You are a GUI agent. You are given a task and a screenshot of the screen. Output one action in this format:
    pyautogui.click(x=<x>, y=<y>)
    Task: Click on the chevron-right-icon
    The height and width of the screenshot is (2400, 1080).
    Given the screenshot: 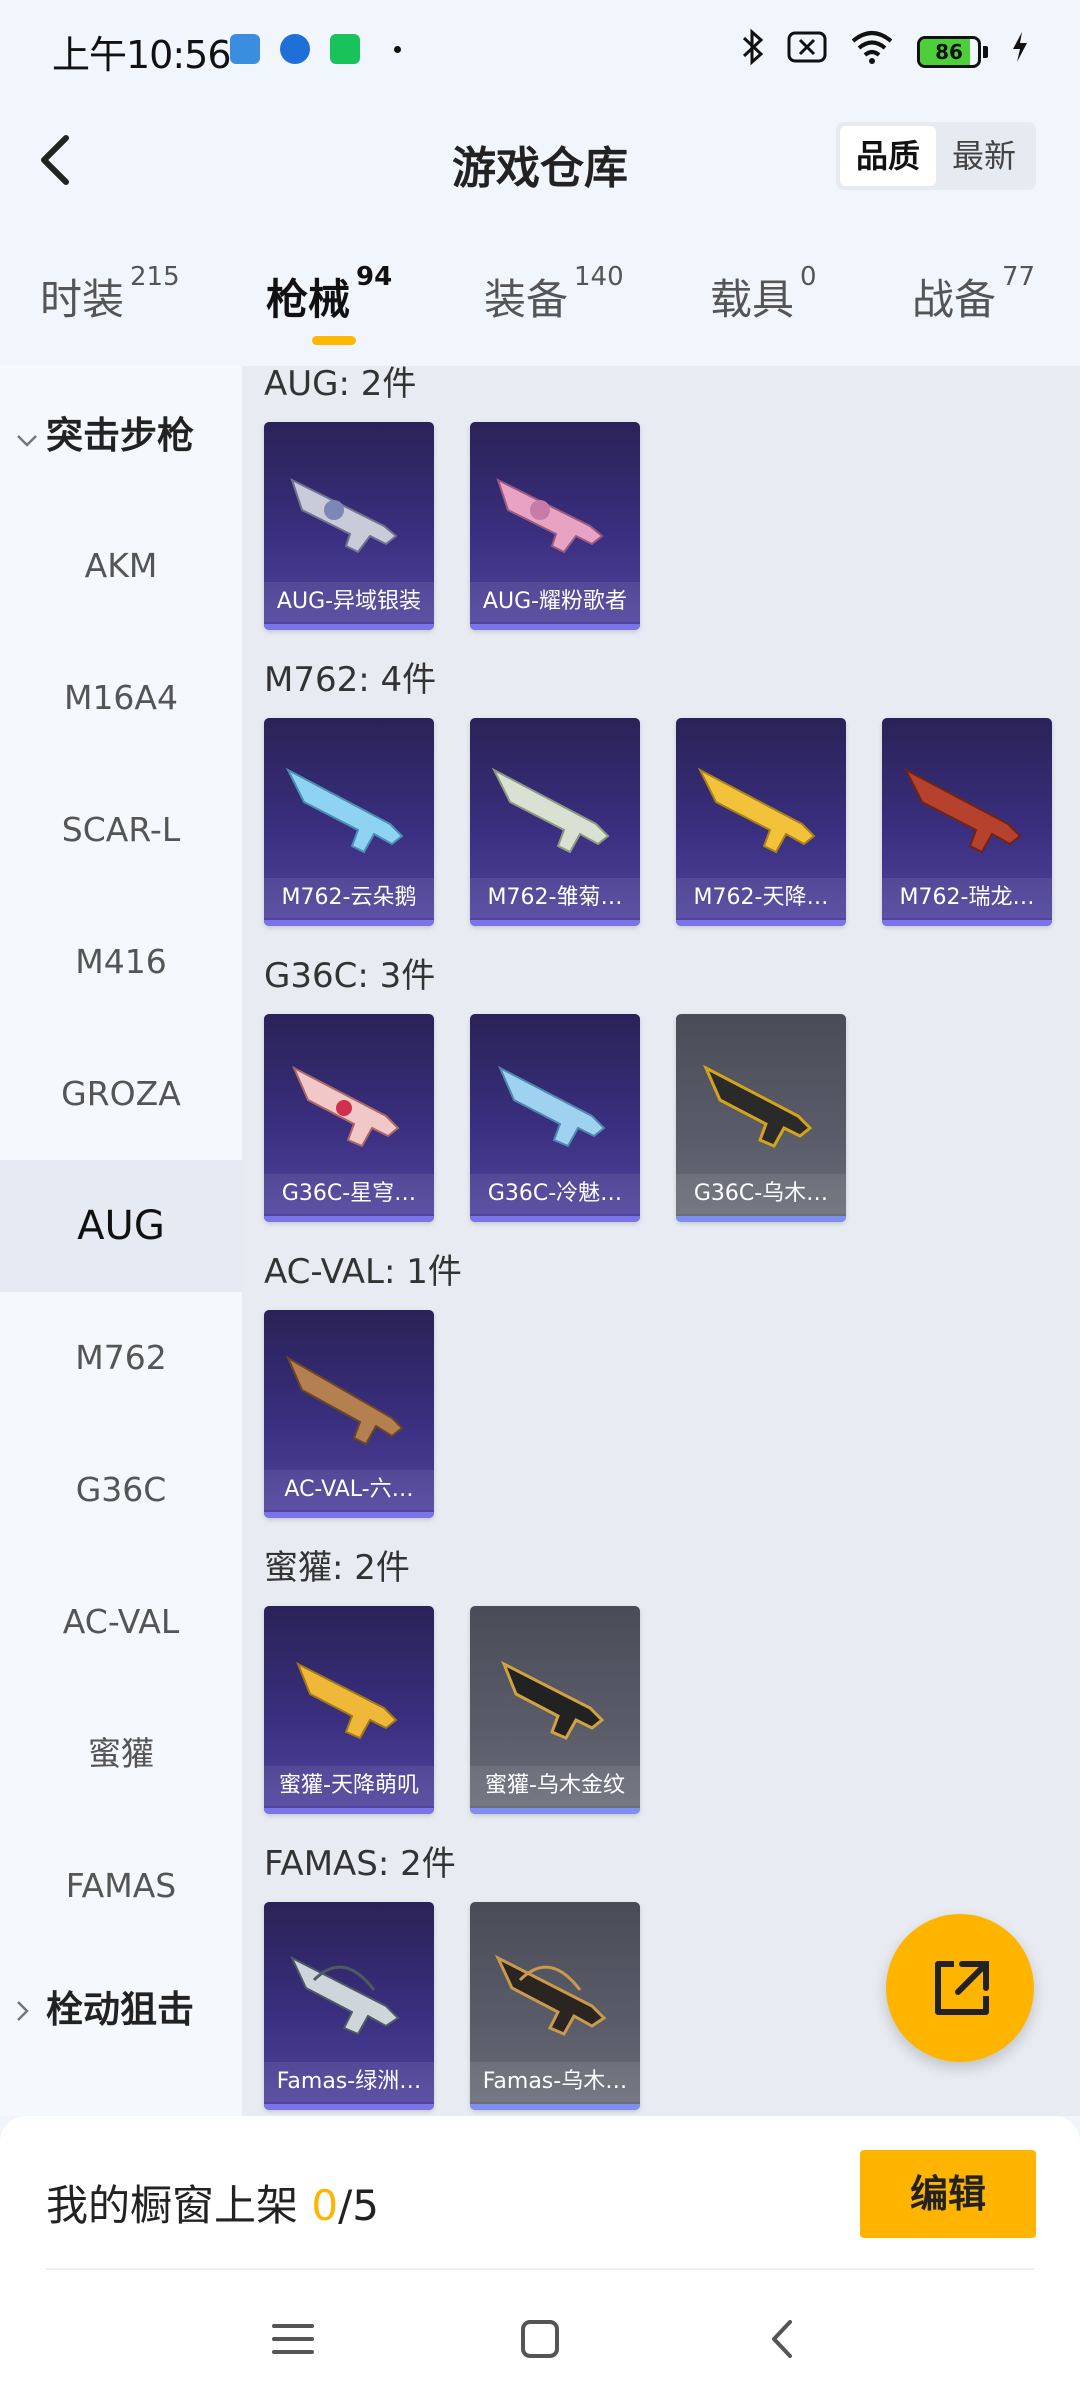 What is the action you would take?
    pyautogui.click(x=31, y=2013)
    